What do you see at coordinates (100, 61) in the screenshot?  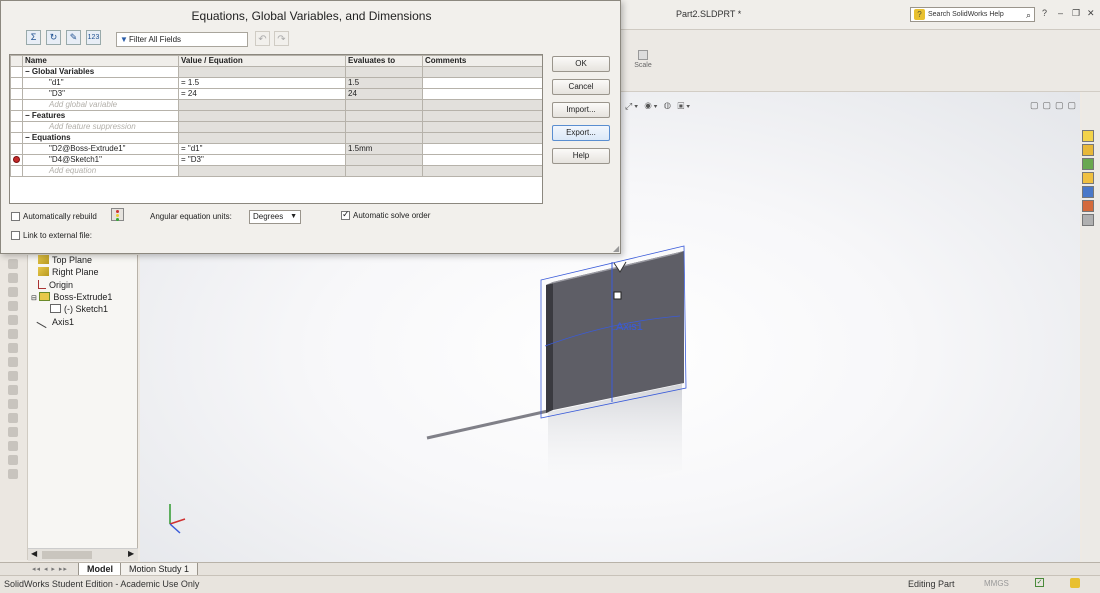 I see `column-header-name: Name` at bounding box center [100, 61].